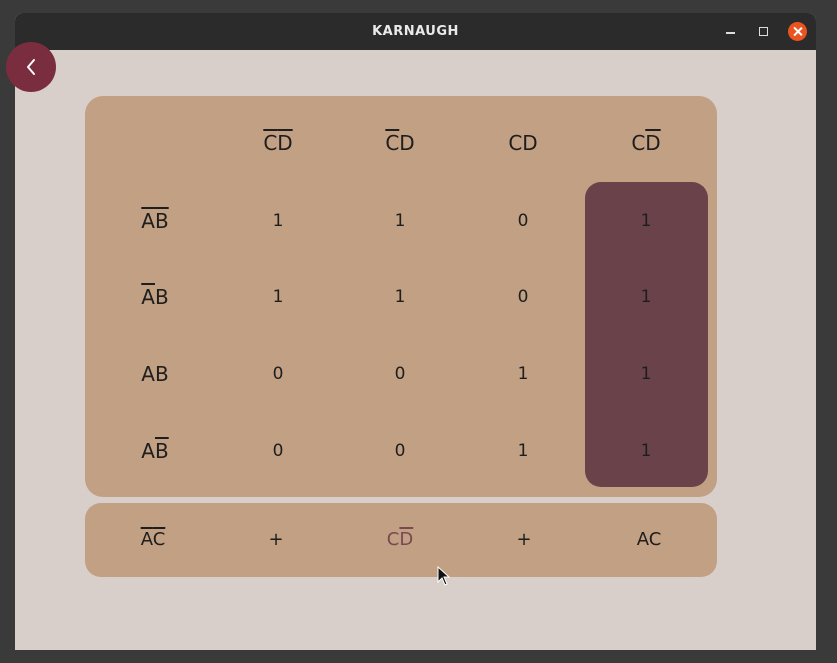 The image size is (837, 663). What do you see at coordinates (730, 31) in the screenshot?
I see `minimize-button` at bounding box center [730, 31].